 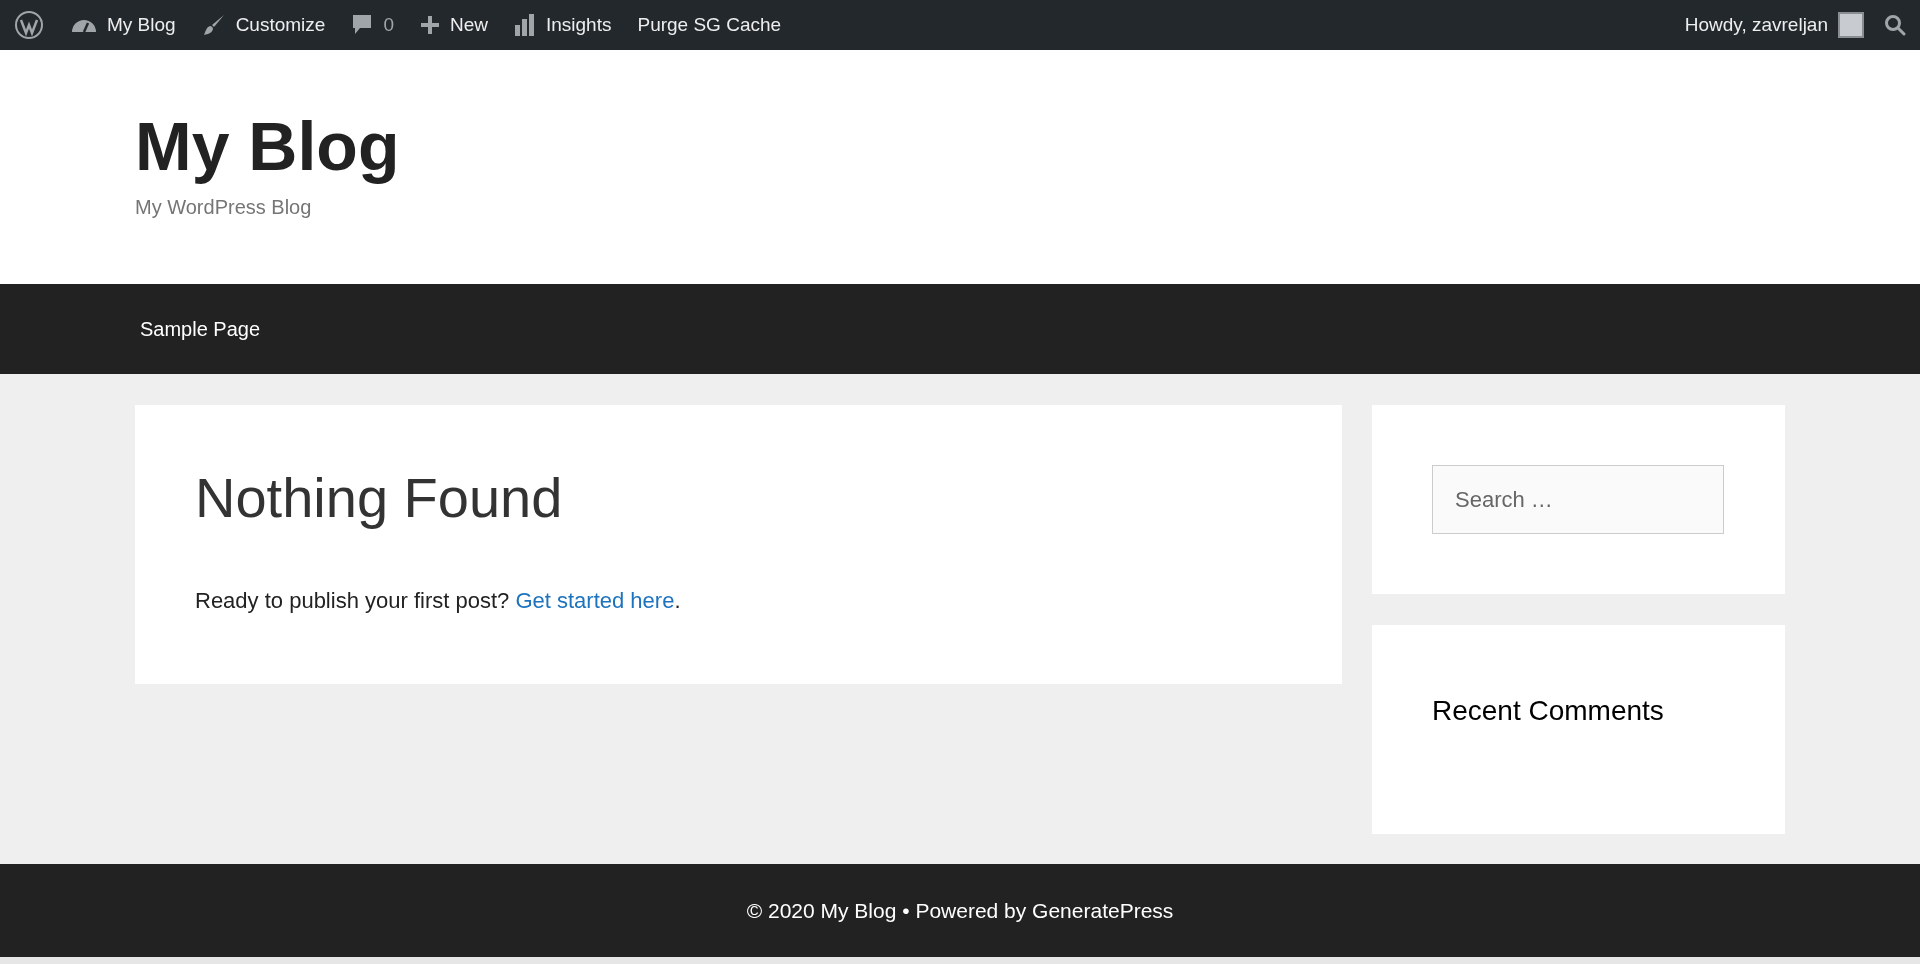 I want to click on toolbar-item: 0, so click(x=372, y=25).